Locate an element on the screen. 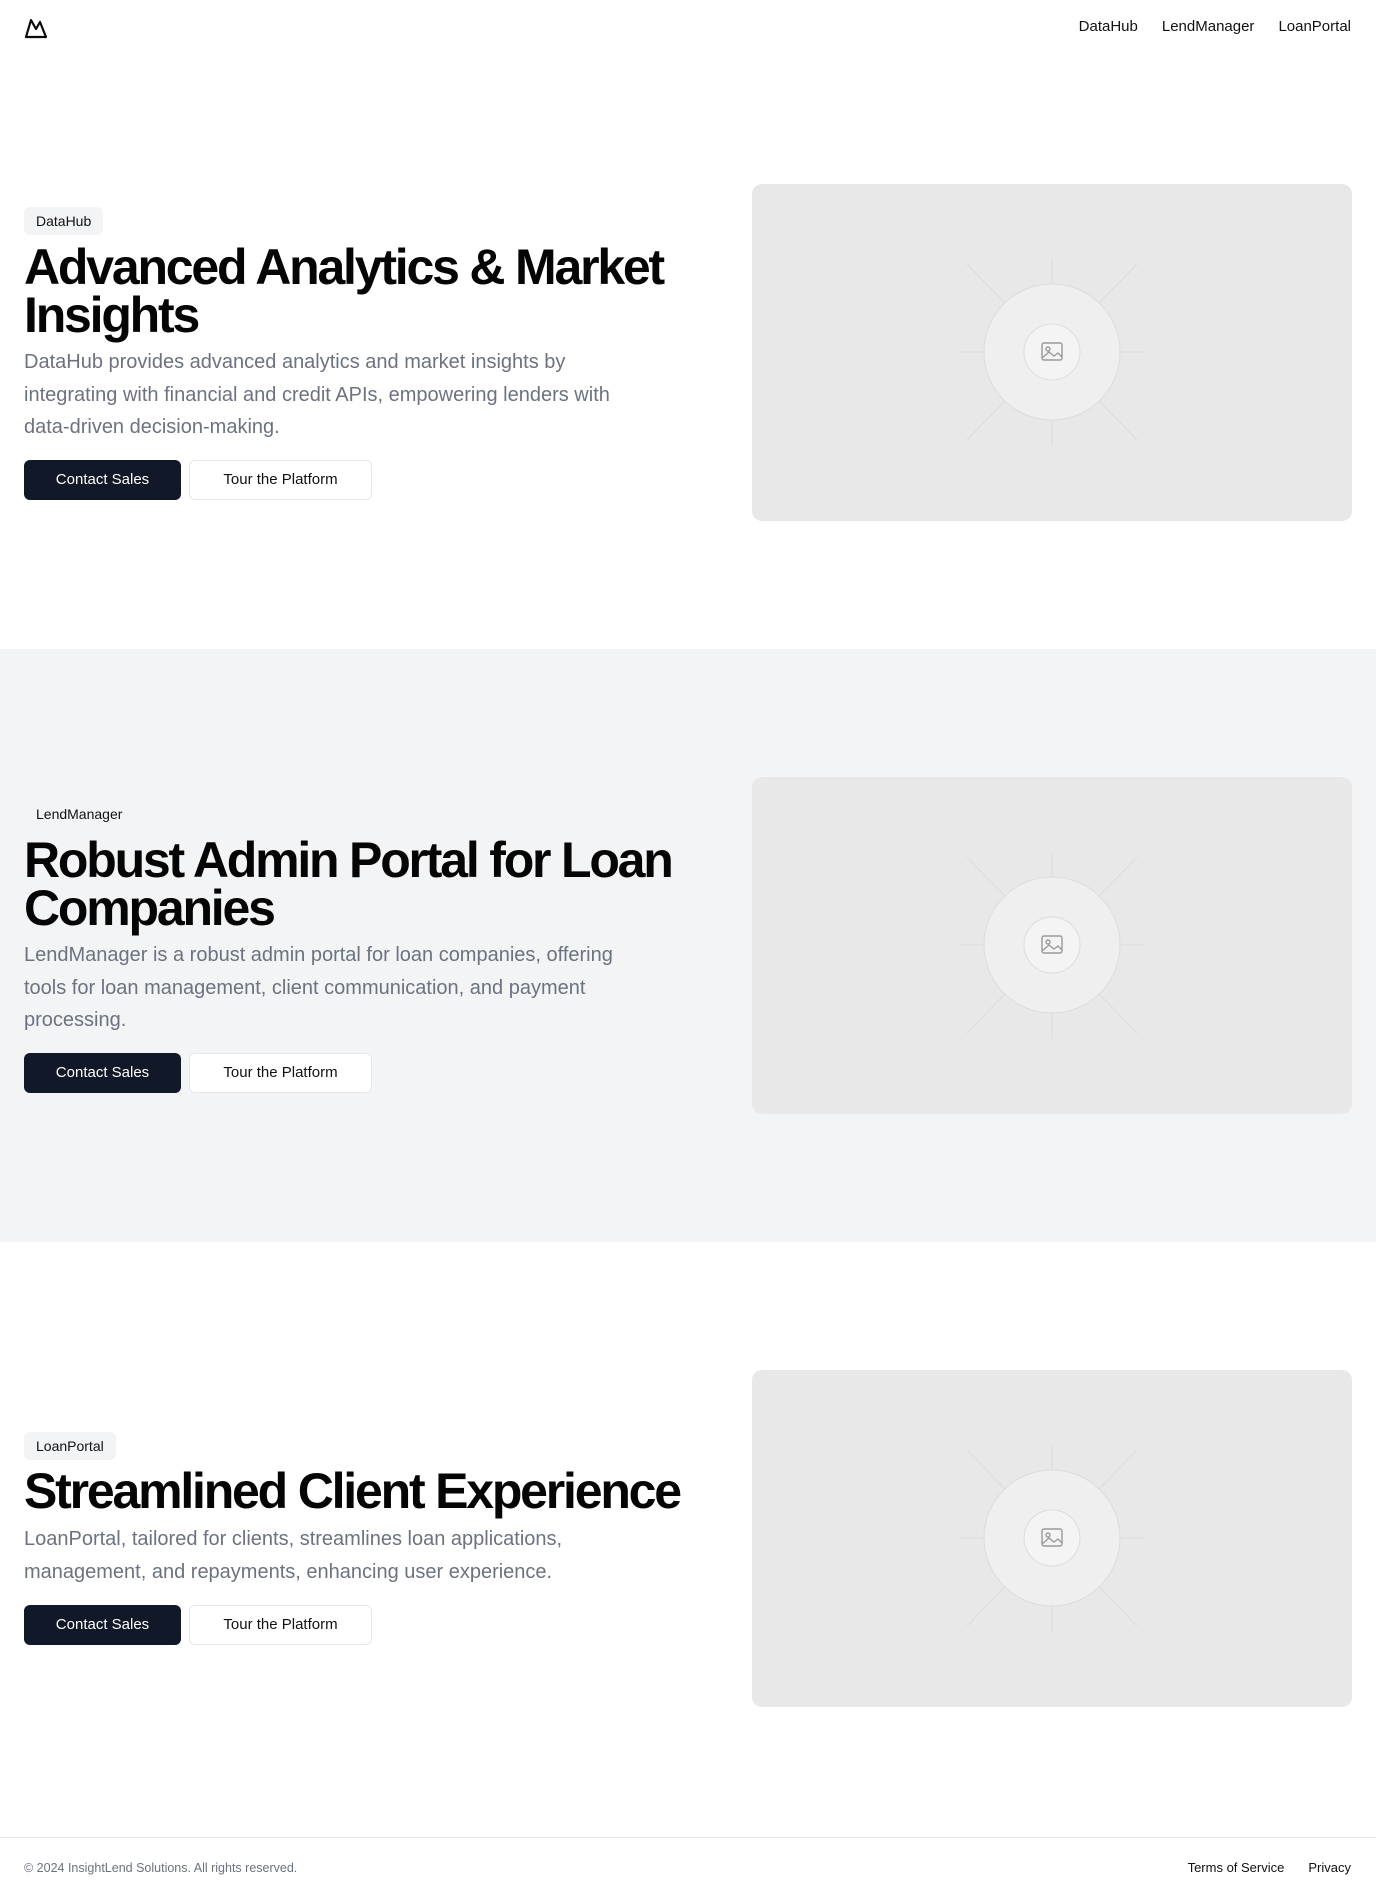 Image resolution: width=1376 pixels, height=1902 pixels. nav-links: DataHub LendManager LoanPortal is located at coordinates (1215, 26).